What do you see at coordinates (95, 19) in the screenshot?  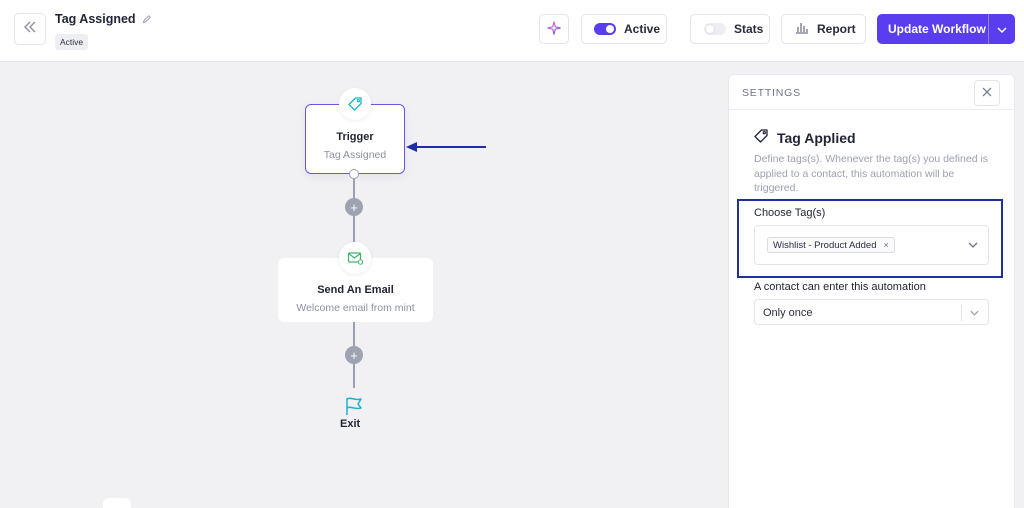 I see `workflow-title: Tag Assigned` at bounding box center [95, 19].